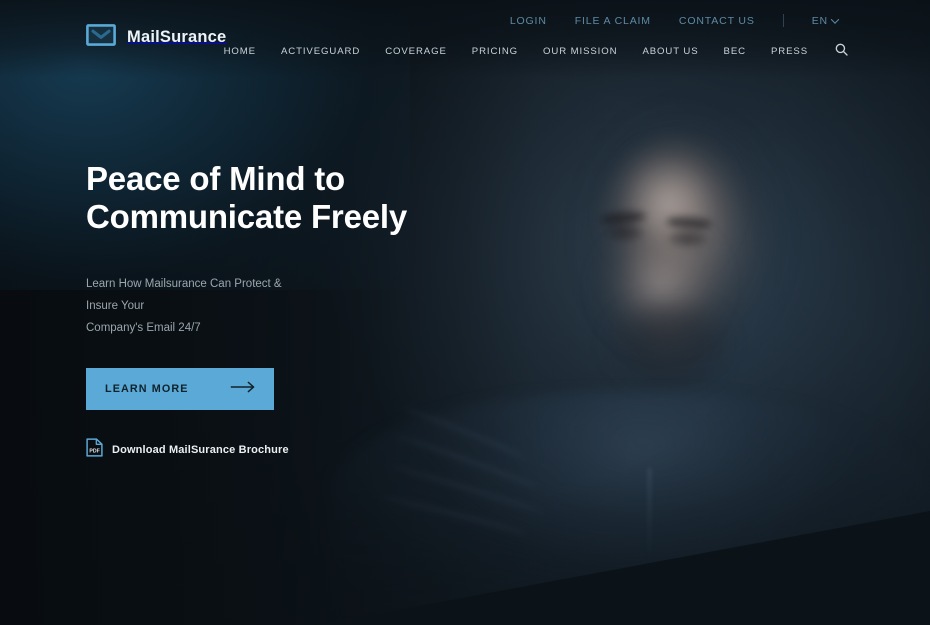 Image resolution: width=930 pixels, height=625 pixels. What do you see at coordinates (789, 51) in the screenshot?
I see `nav-link-press: PRESS` at bounding box center [789, 51].